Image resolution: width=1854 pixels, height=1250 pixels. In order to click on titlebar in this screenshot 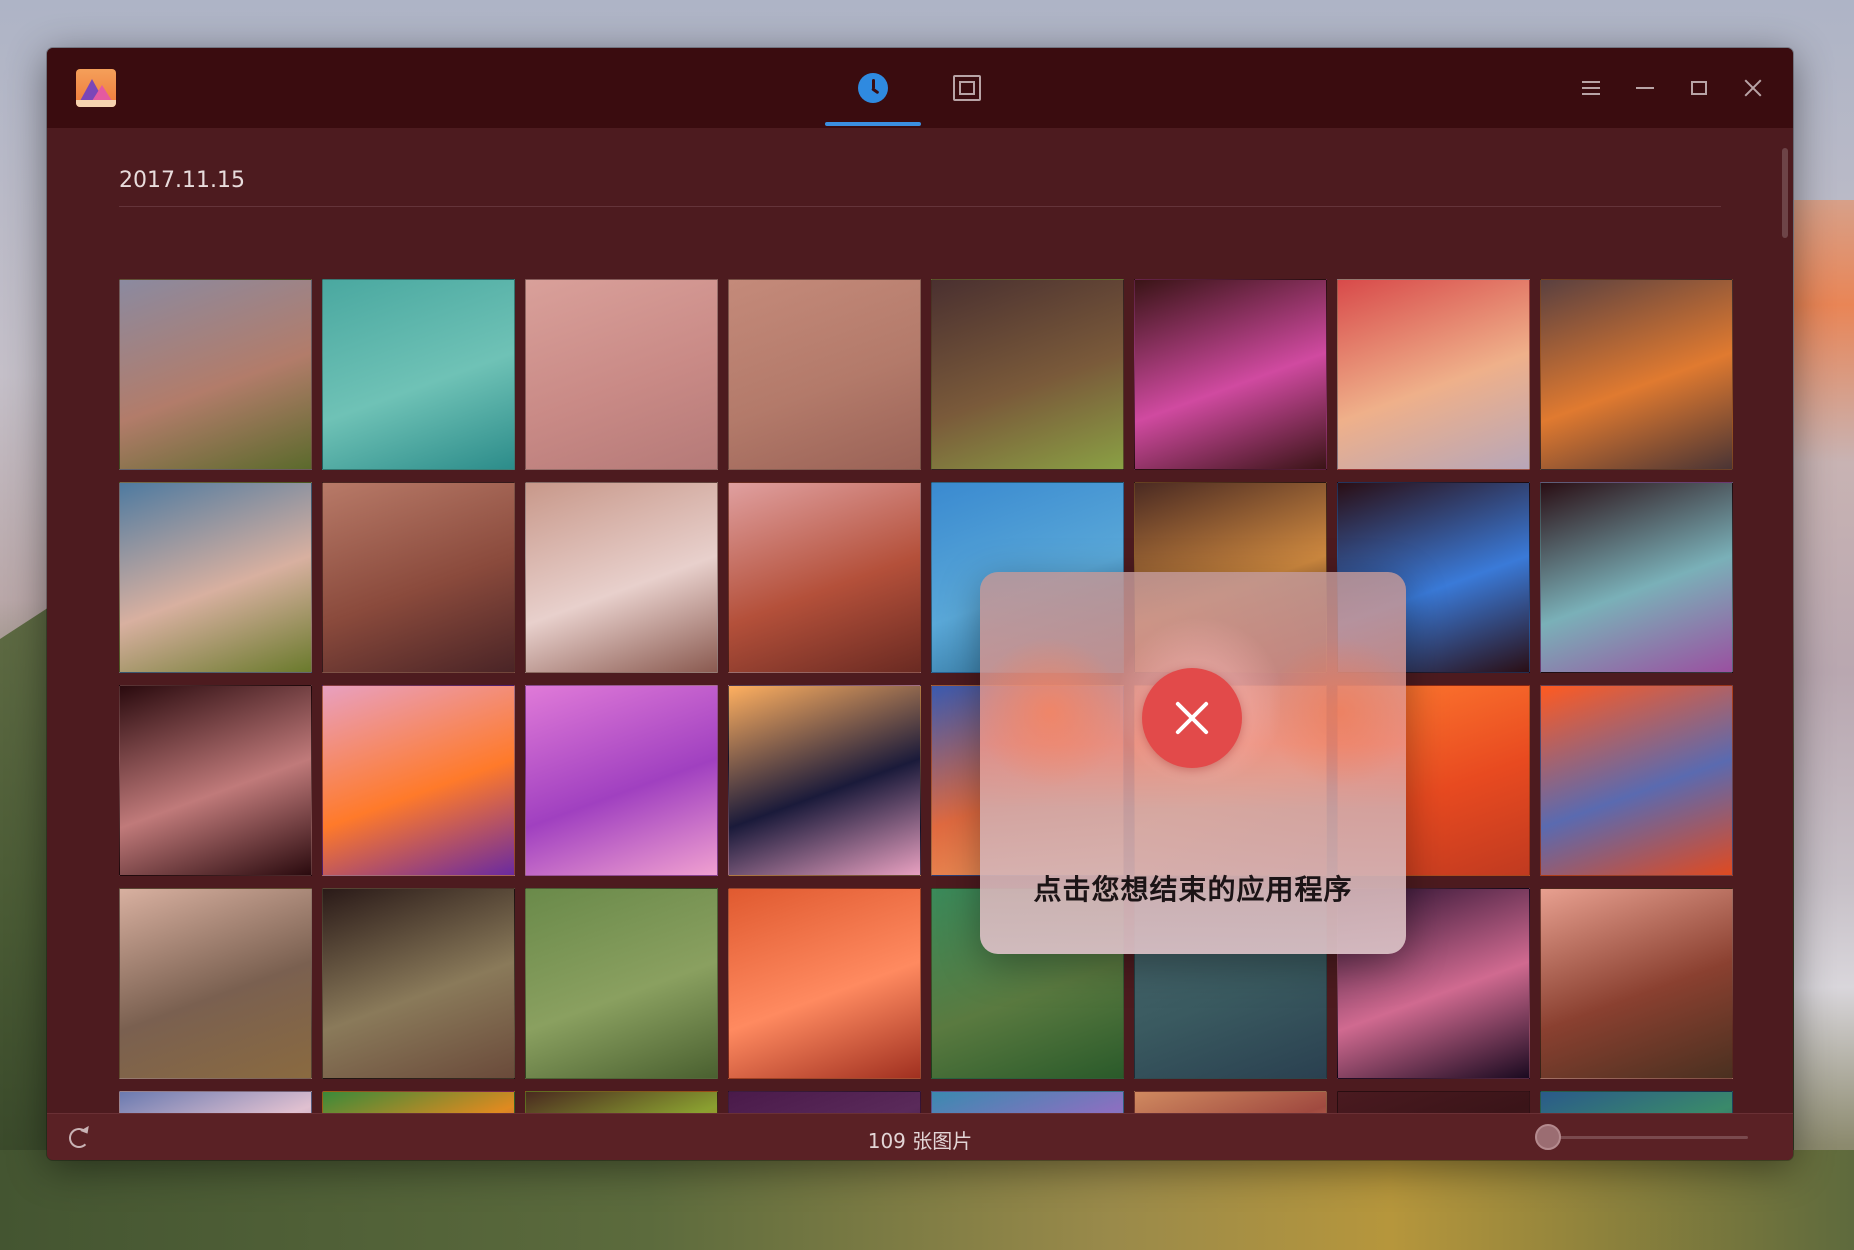, I will do `click(920, 88)`.